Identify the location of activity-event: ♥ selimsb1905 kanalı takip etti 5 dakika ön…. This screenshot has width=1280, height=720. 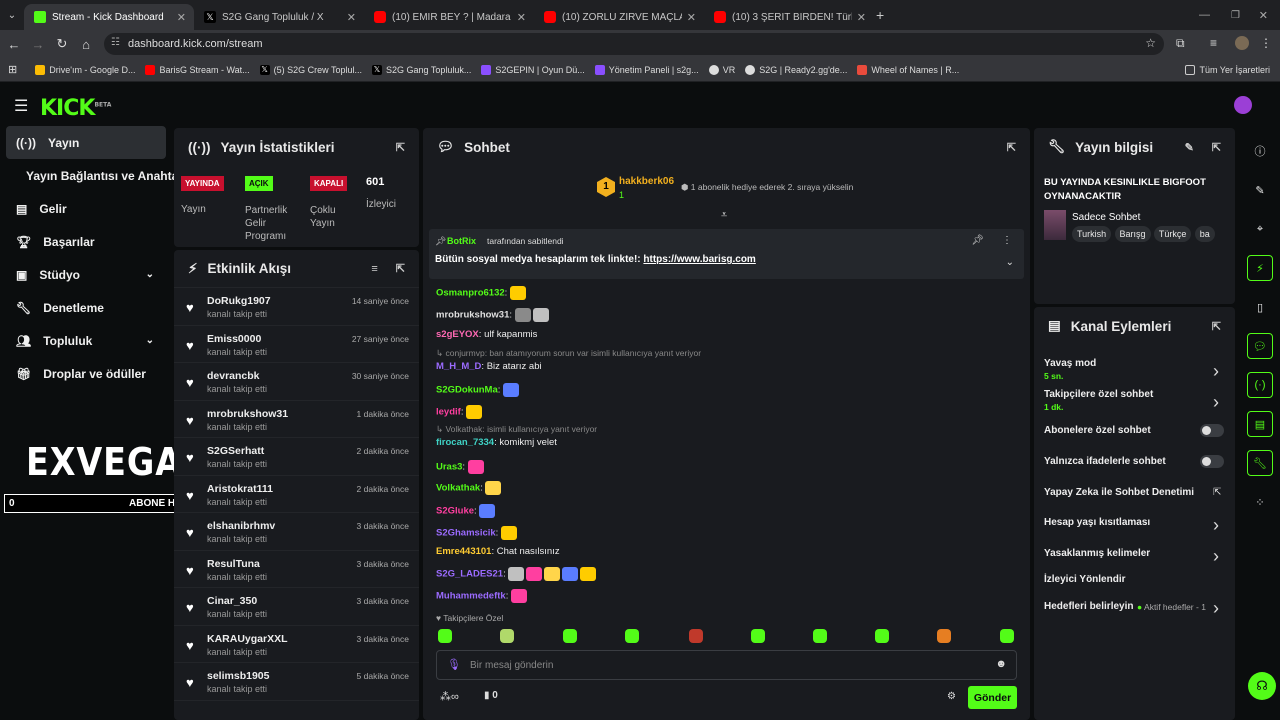
(296, 682).